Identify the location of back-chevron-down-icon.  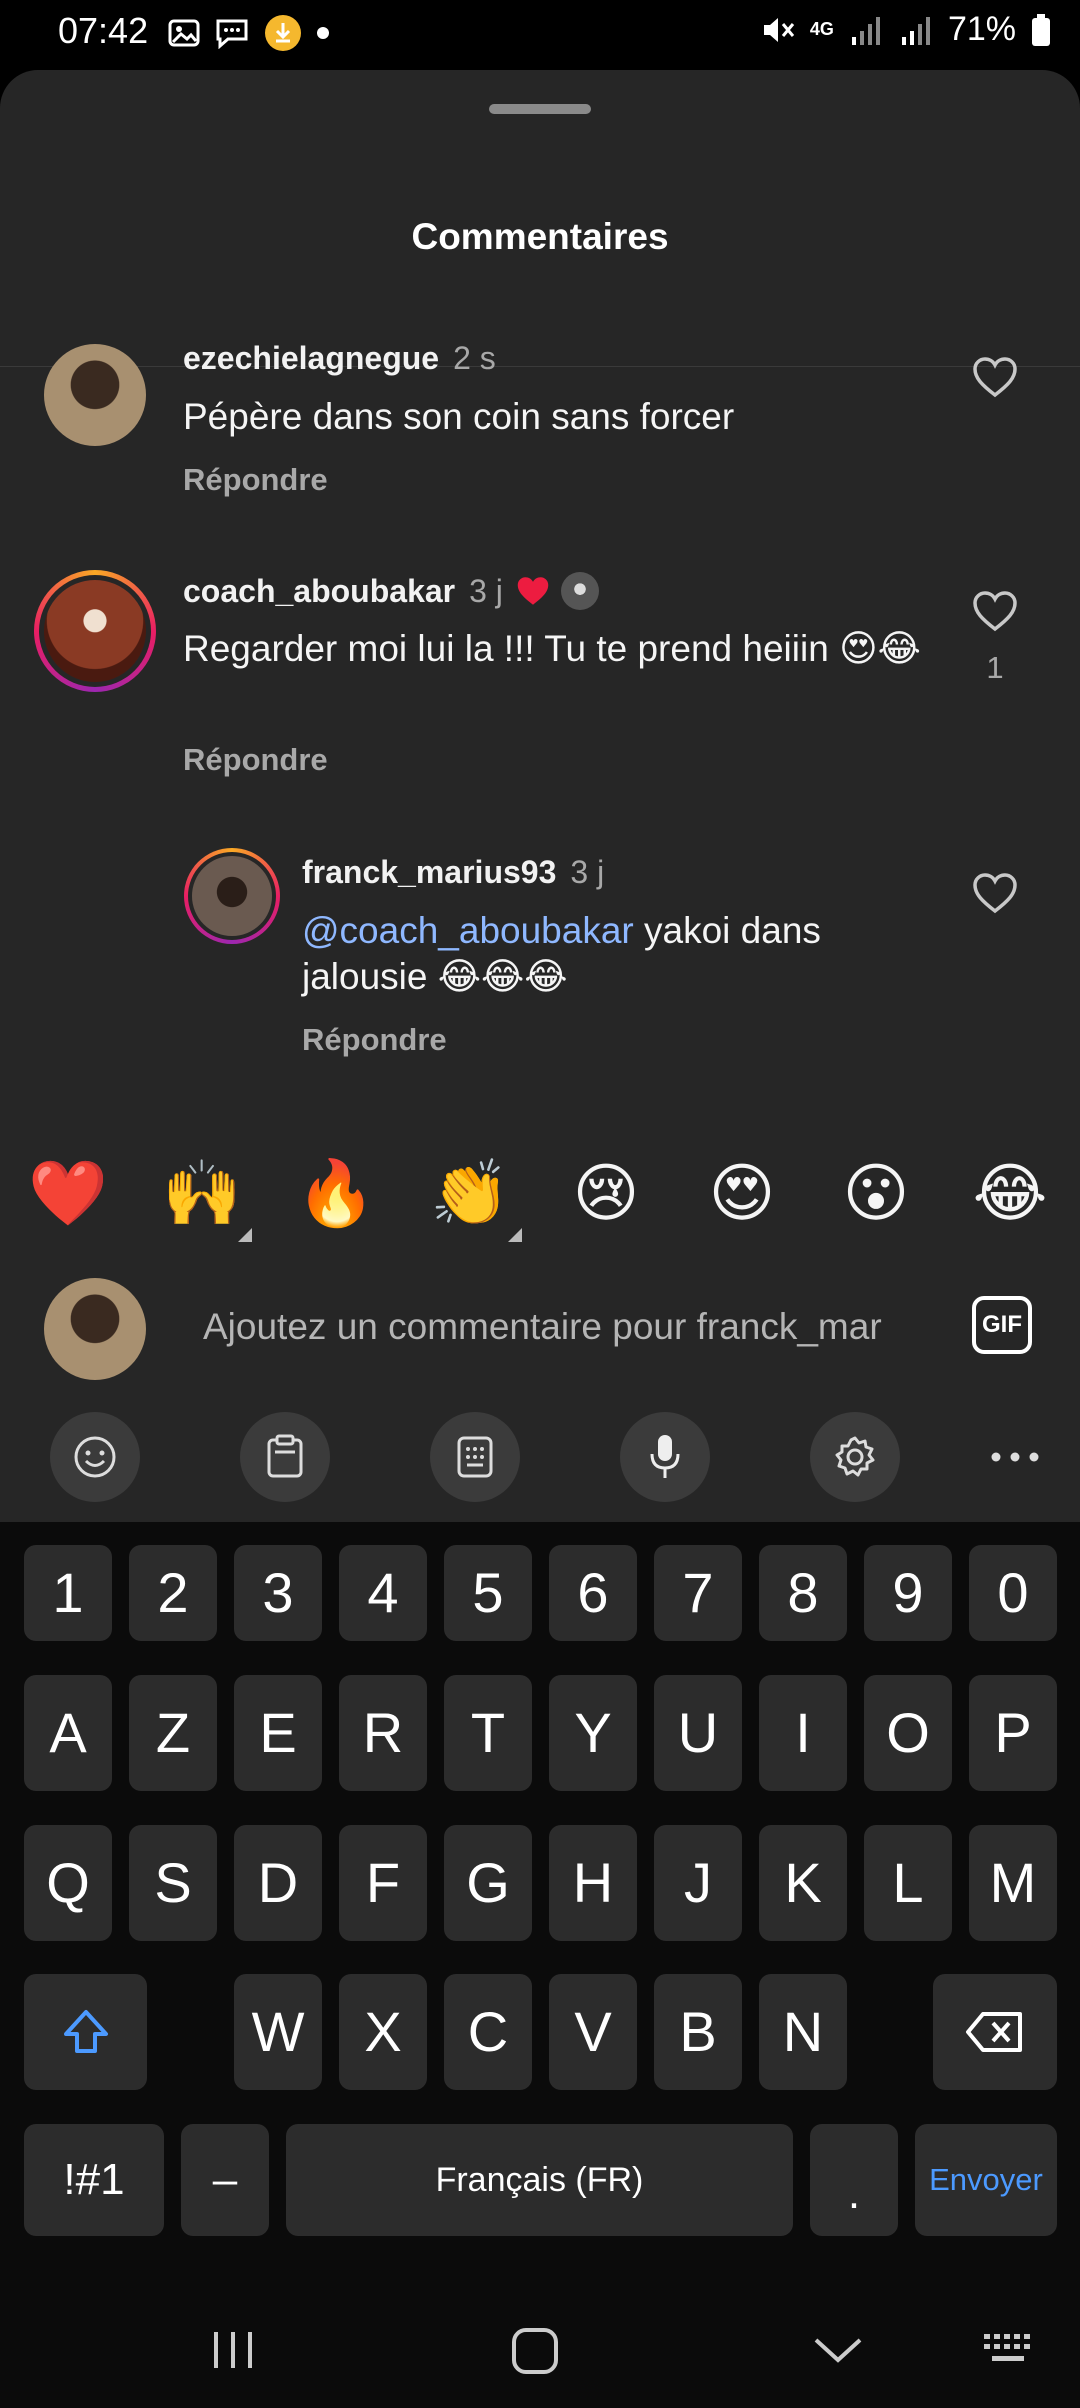
(838, 2350).